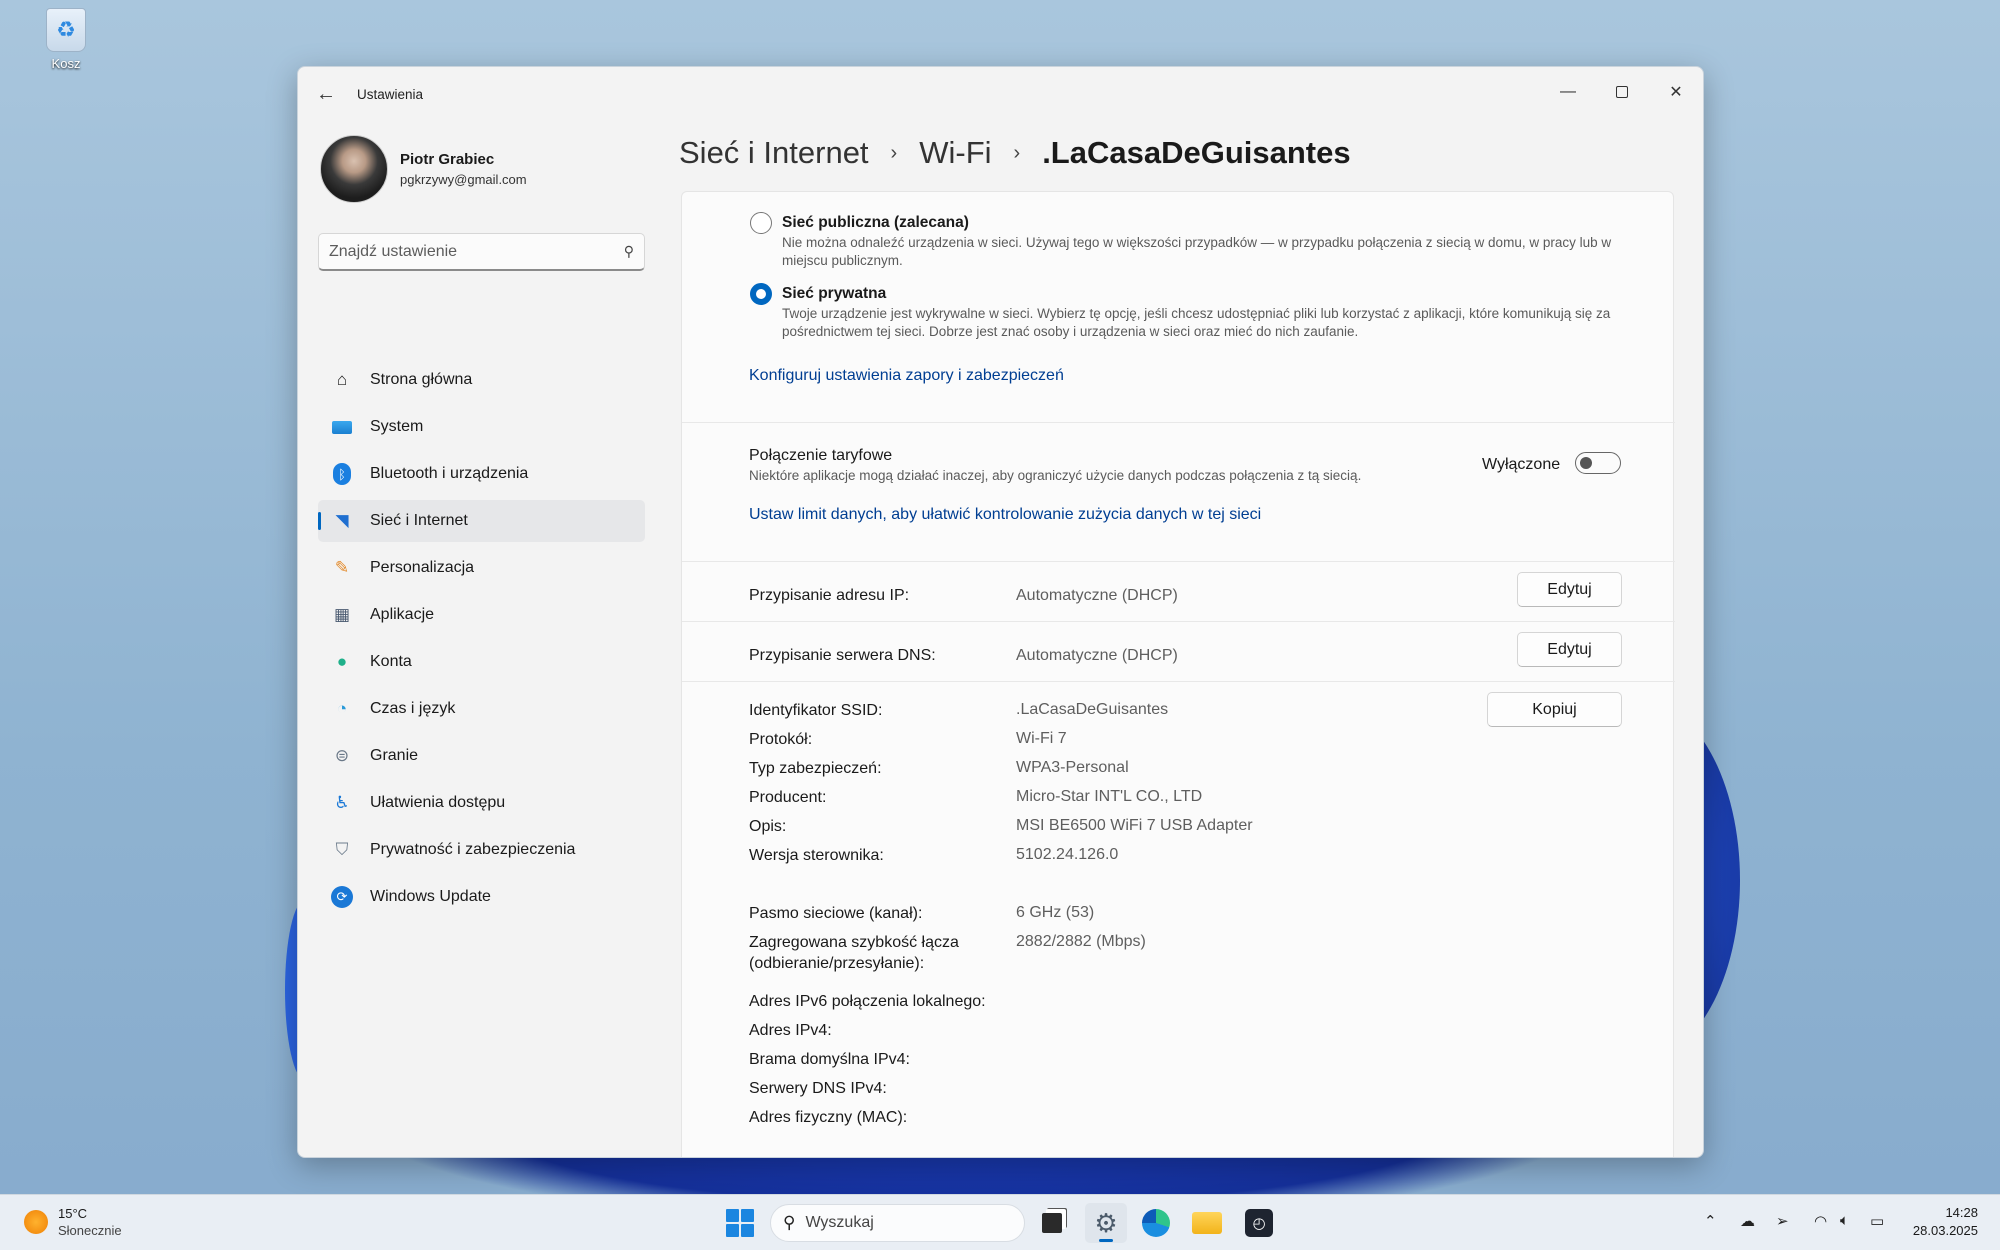  What do you see at coordinates (342, 897) in the screenshot?
I see `update-icon: ⟳` at bounding box center [342, 897].